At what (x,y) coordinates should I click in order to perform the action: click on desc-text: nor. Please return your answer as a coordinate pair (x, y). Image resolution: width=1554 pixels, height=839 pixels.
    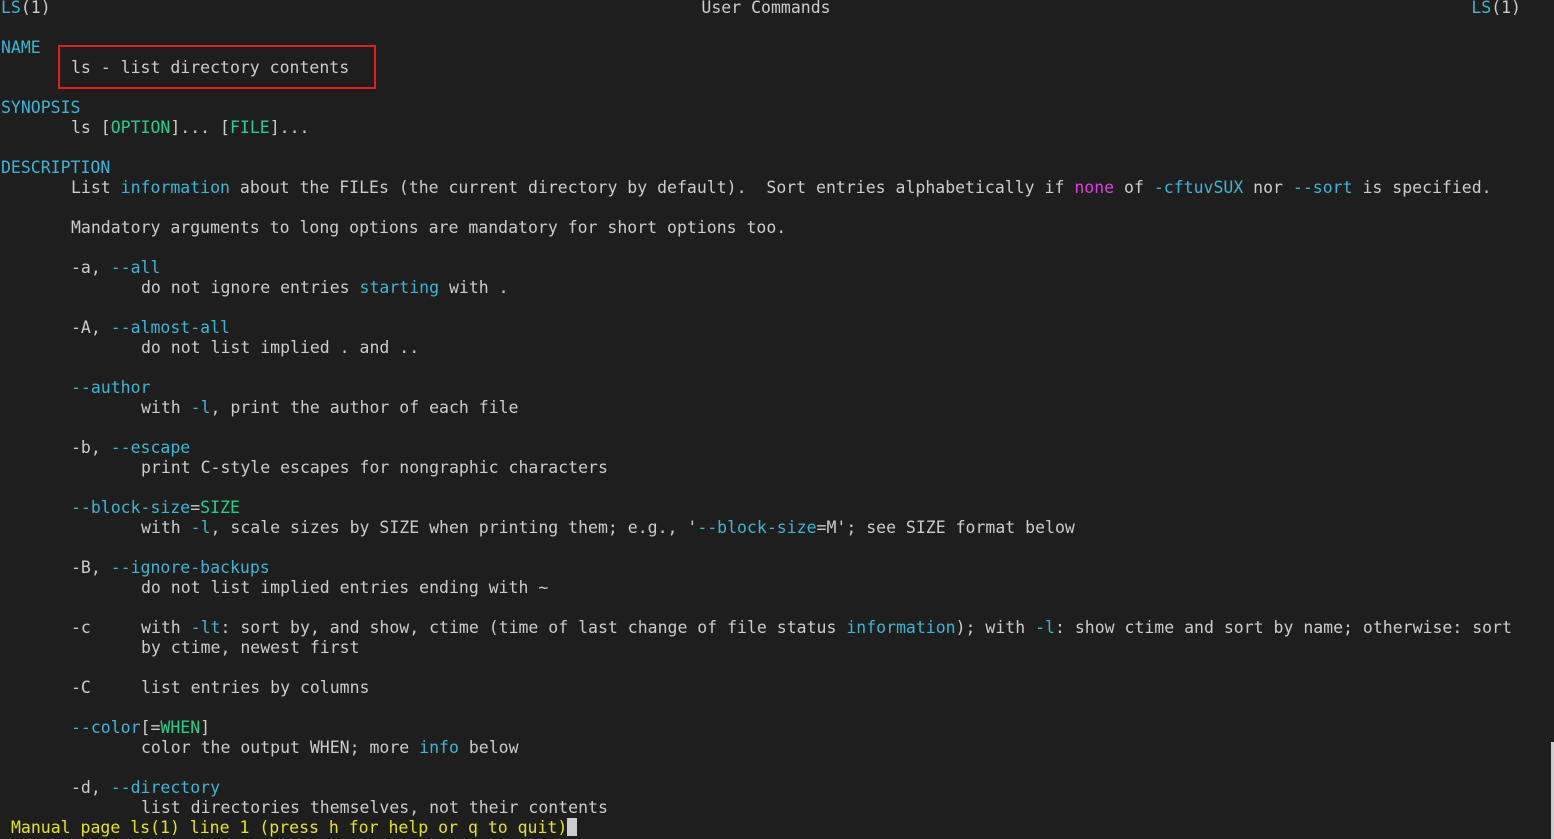
    Looking at the image, I should click on (1268, 187).